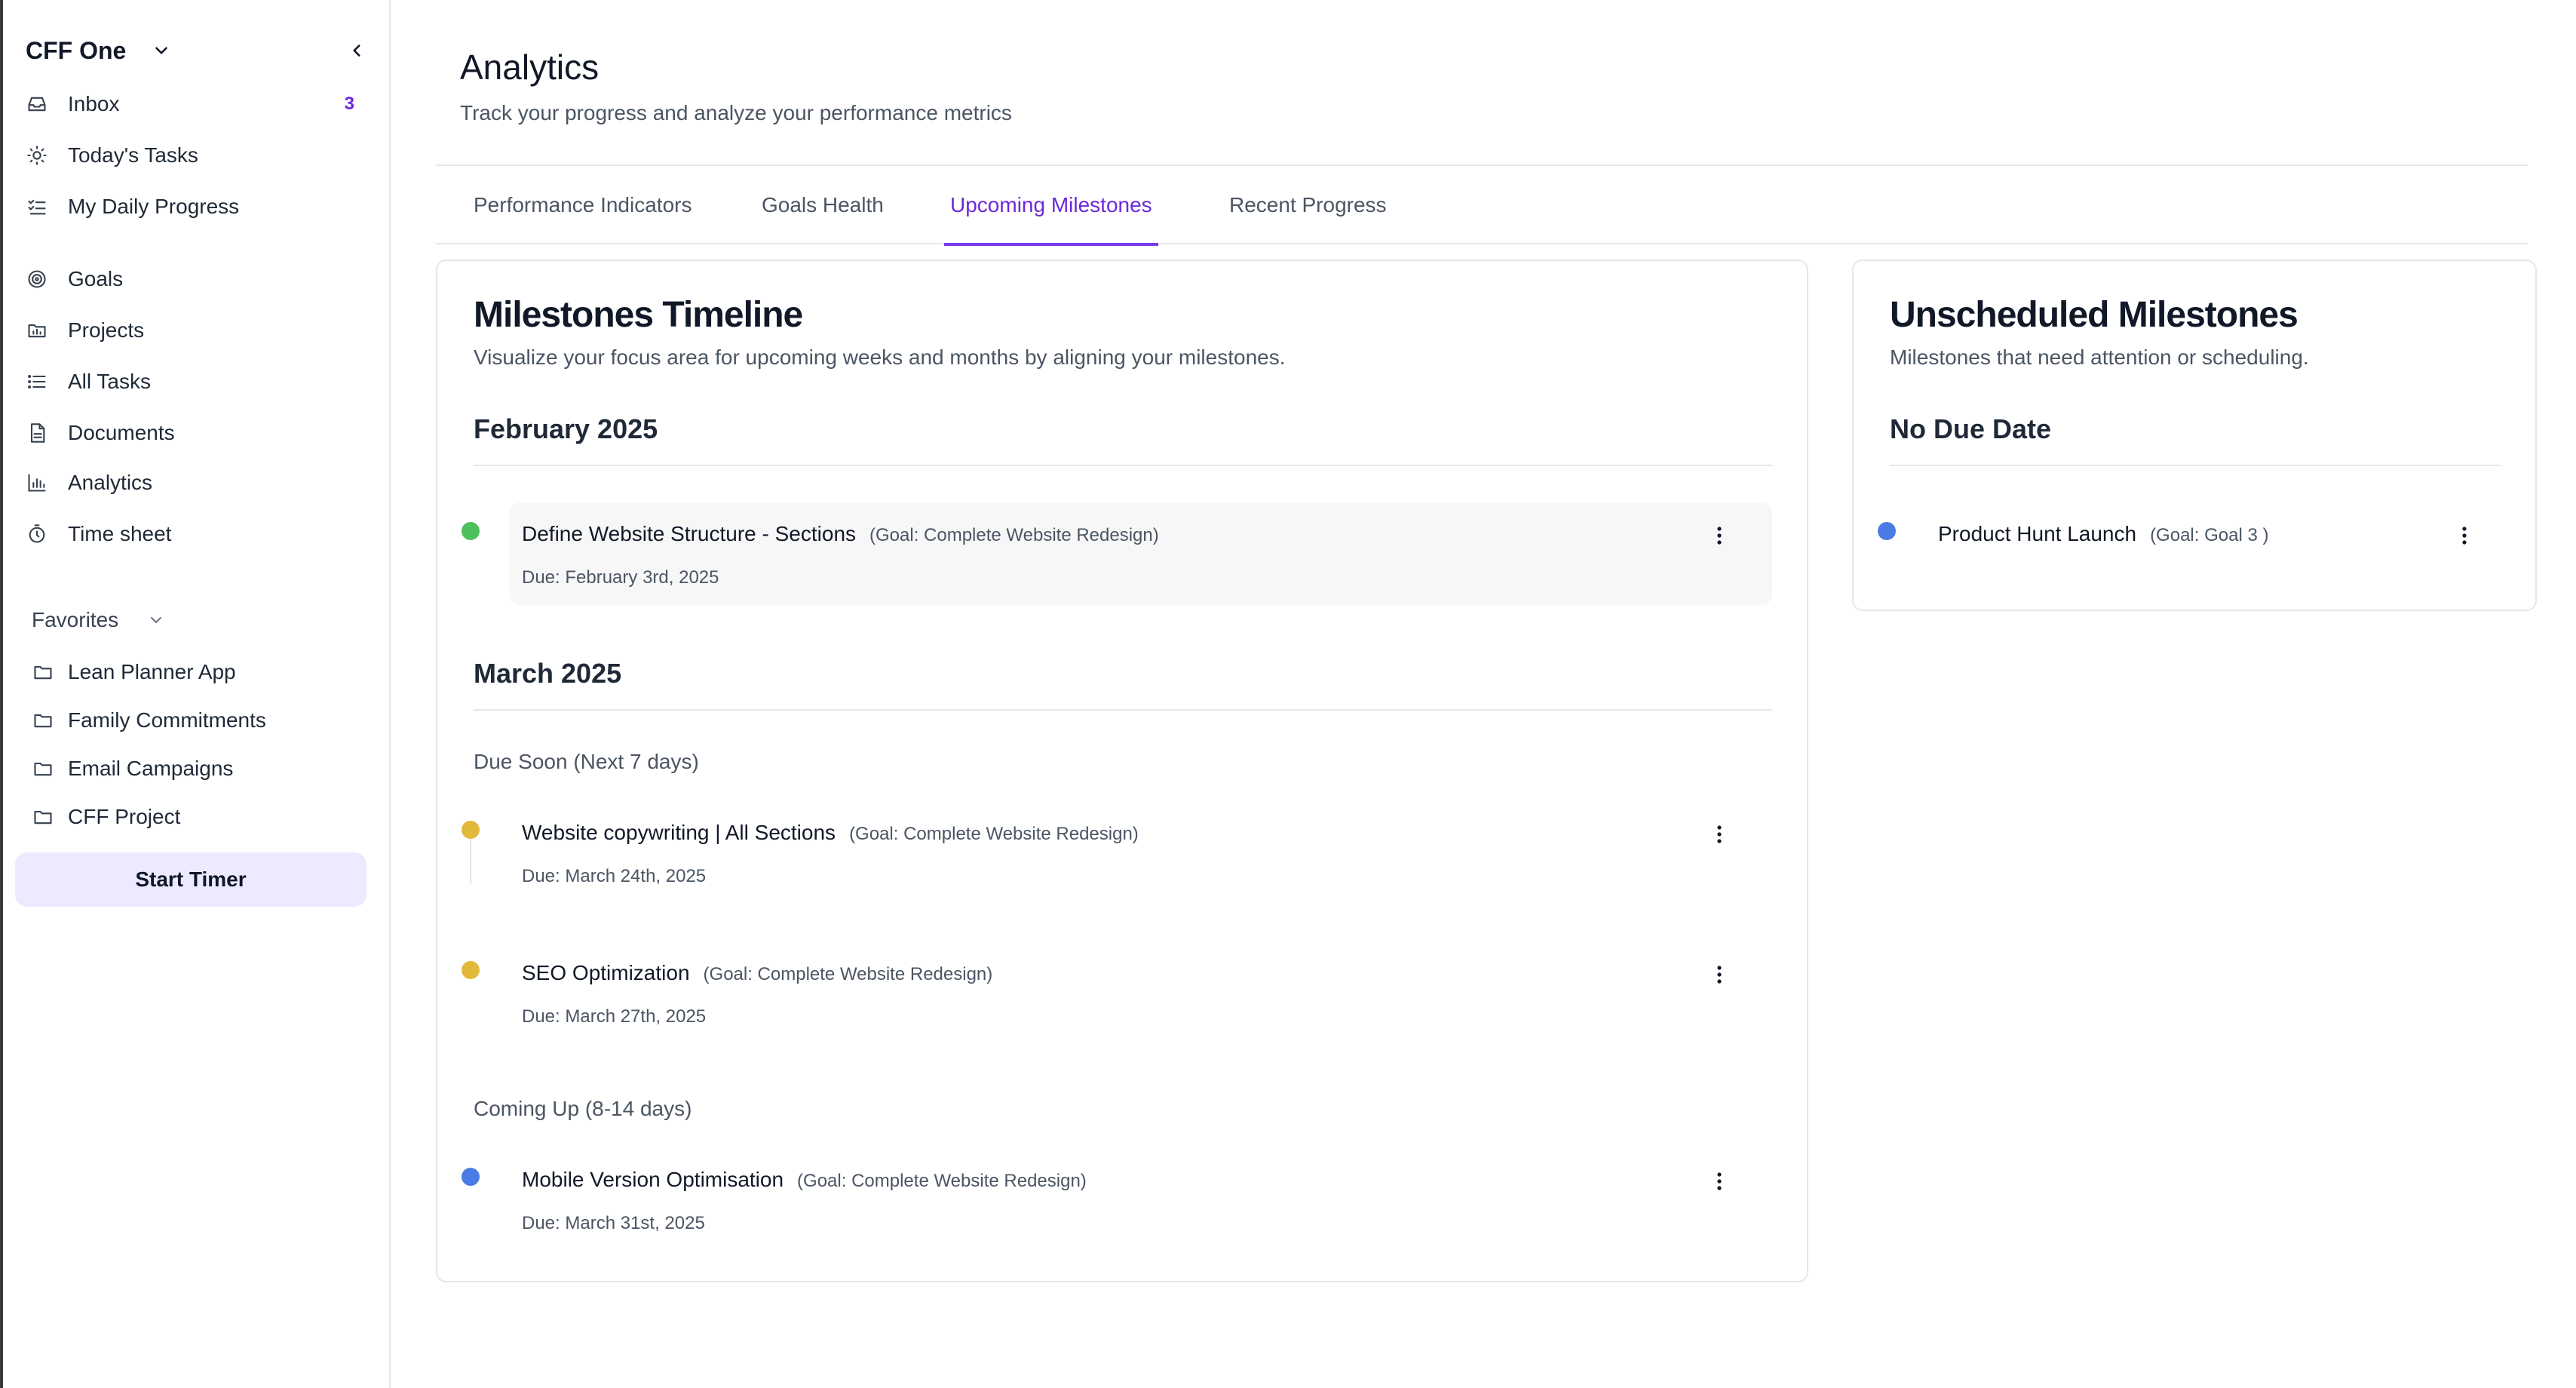  Describe the element at coordinates (1887, 531) in the screenshot. I see `status-dot-unscheduled` at that location.